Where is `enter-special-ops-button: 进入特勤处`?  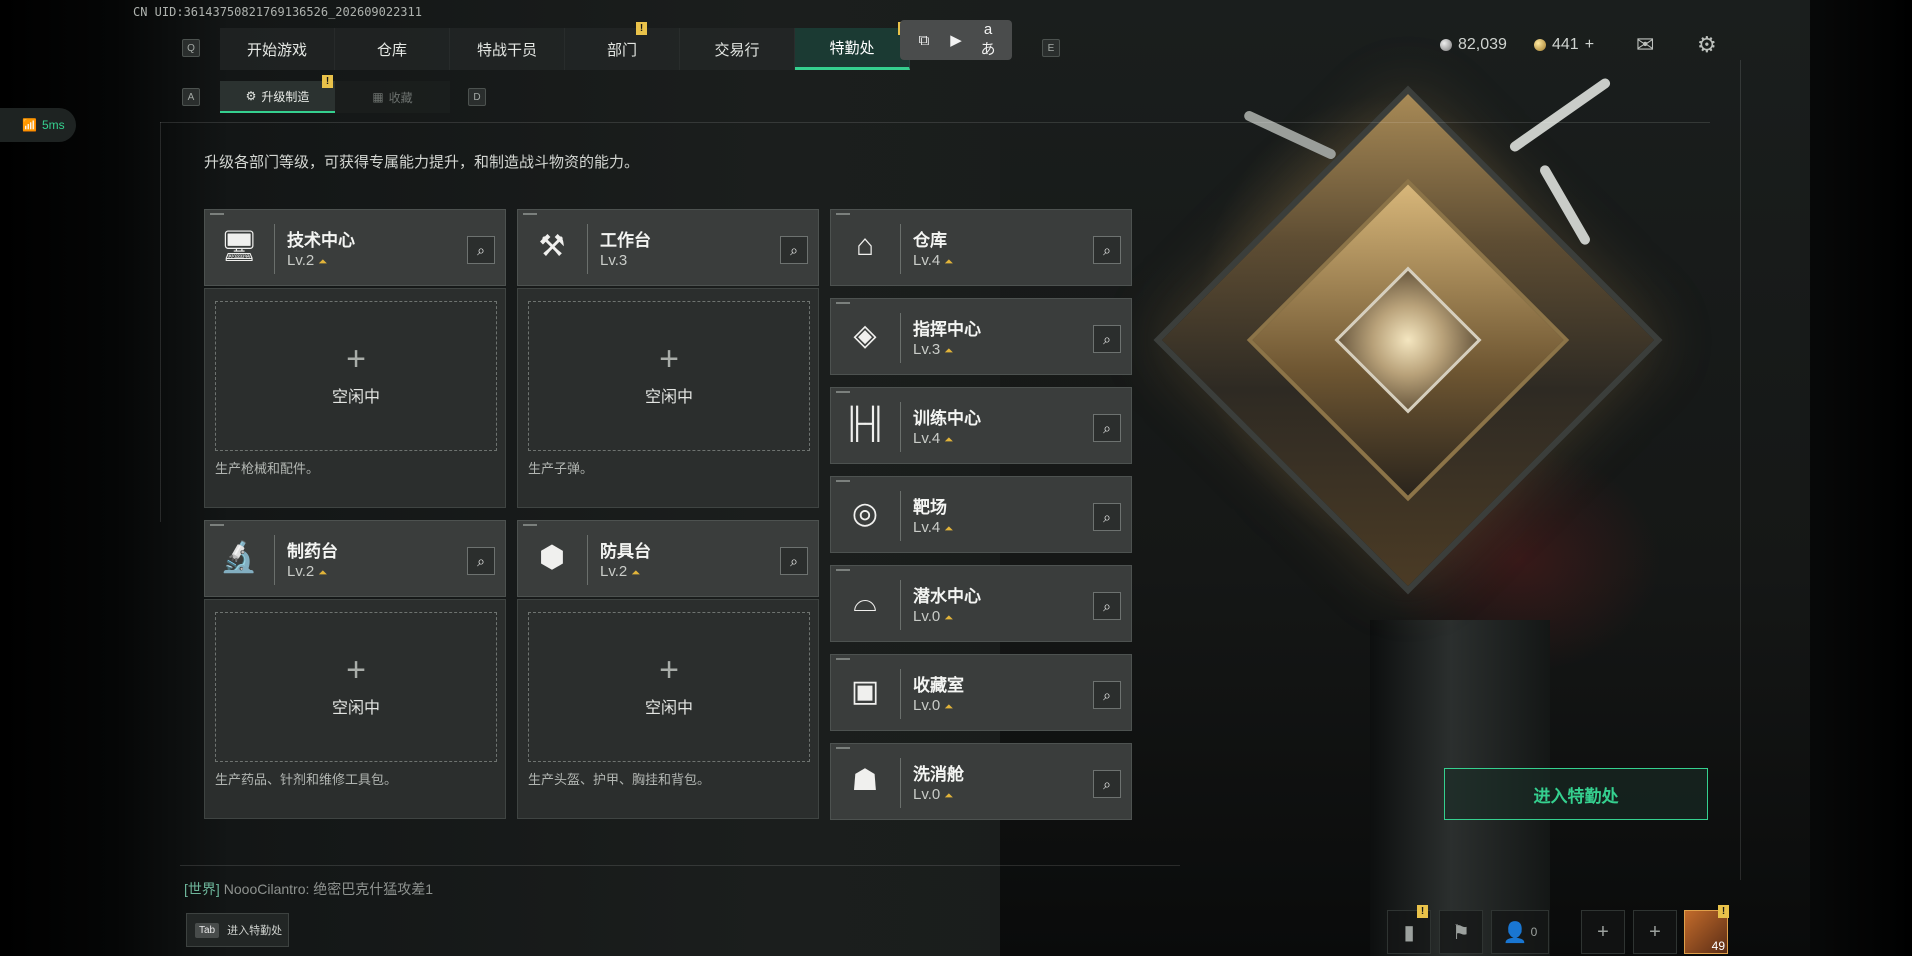
enter-special-ops-button: 进入特勤处 is located at coordinates (1576, 794).